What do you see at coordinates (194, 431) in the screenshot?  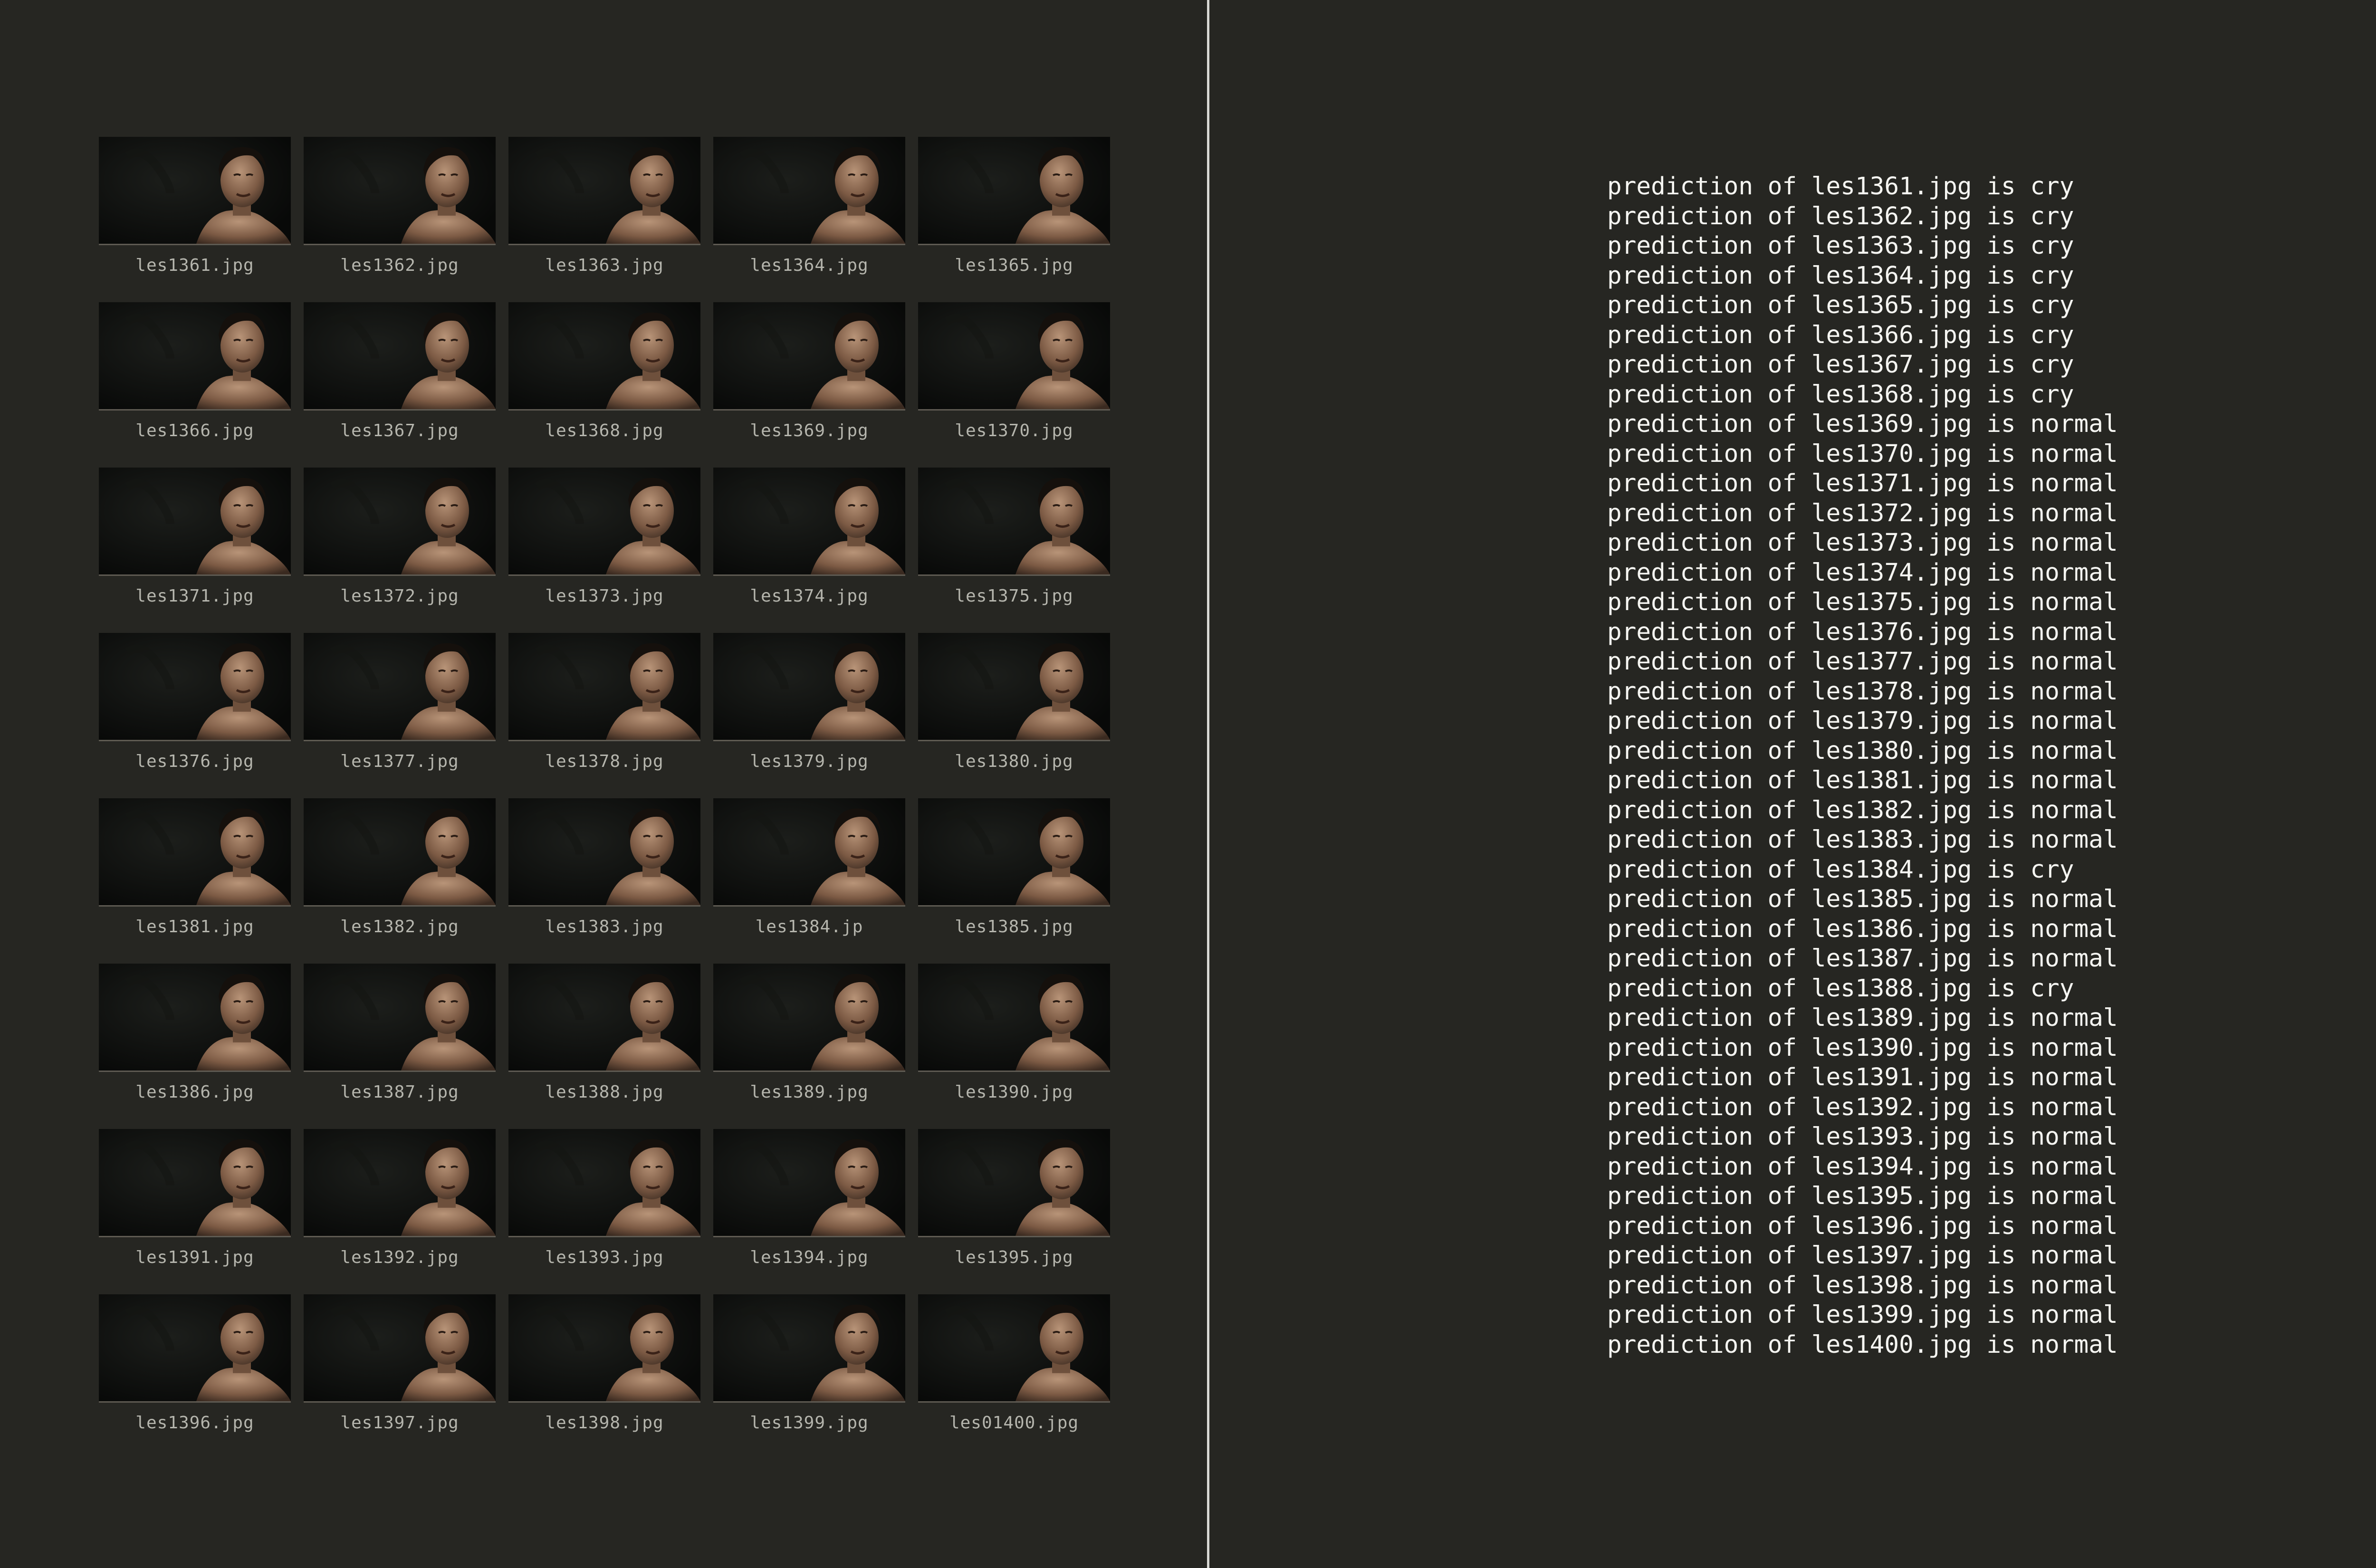 I see `thumbnail-filename: les1366.jpg` at bounding box center [194, 431].